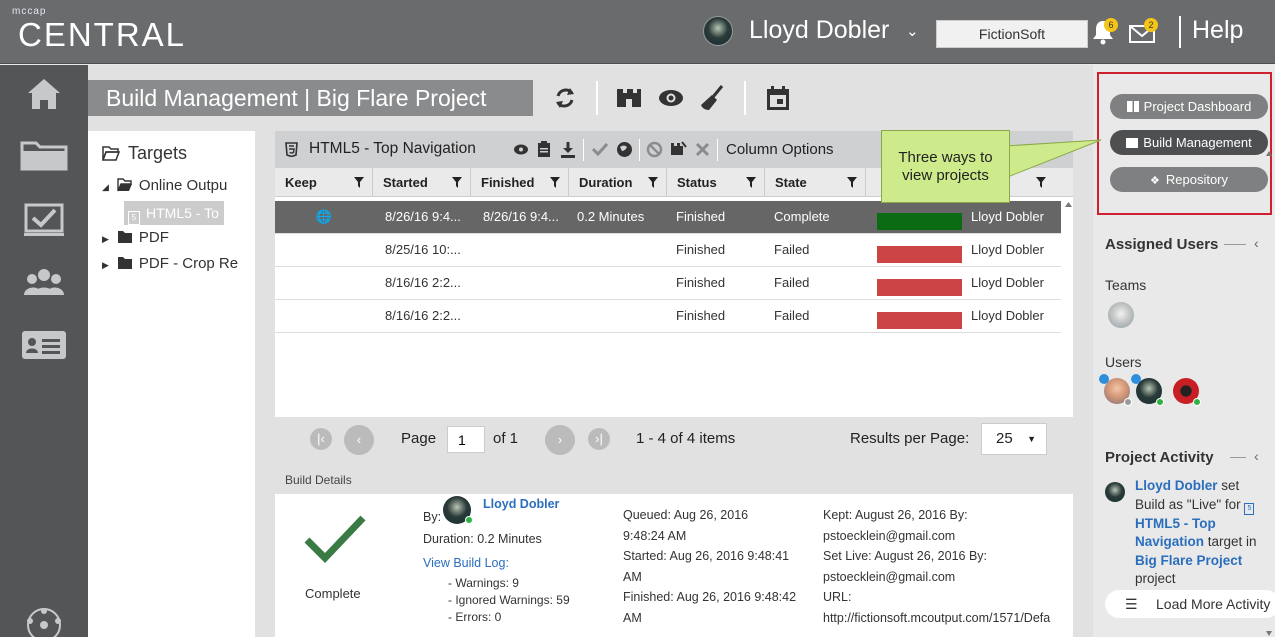 The height and width of the screenshot is (637, 1275). Describe the element at coordinates (1269, 393) in the screenshot. I see `right-panel-scrollbar` at that location.